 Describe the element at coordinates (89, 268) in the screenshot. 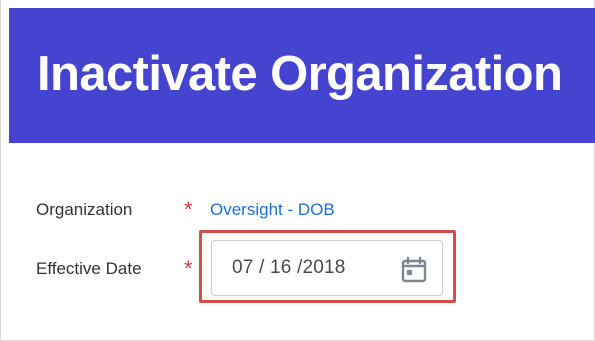

I see `effective-date-label: Effective Date` at that location.